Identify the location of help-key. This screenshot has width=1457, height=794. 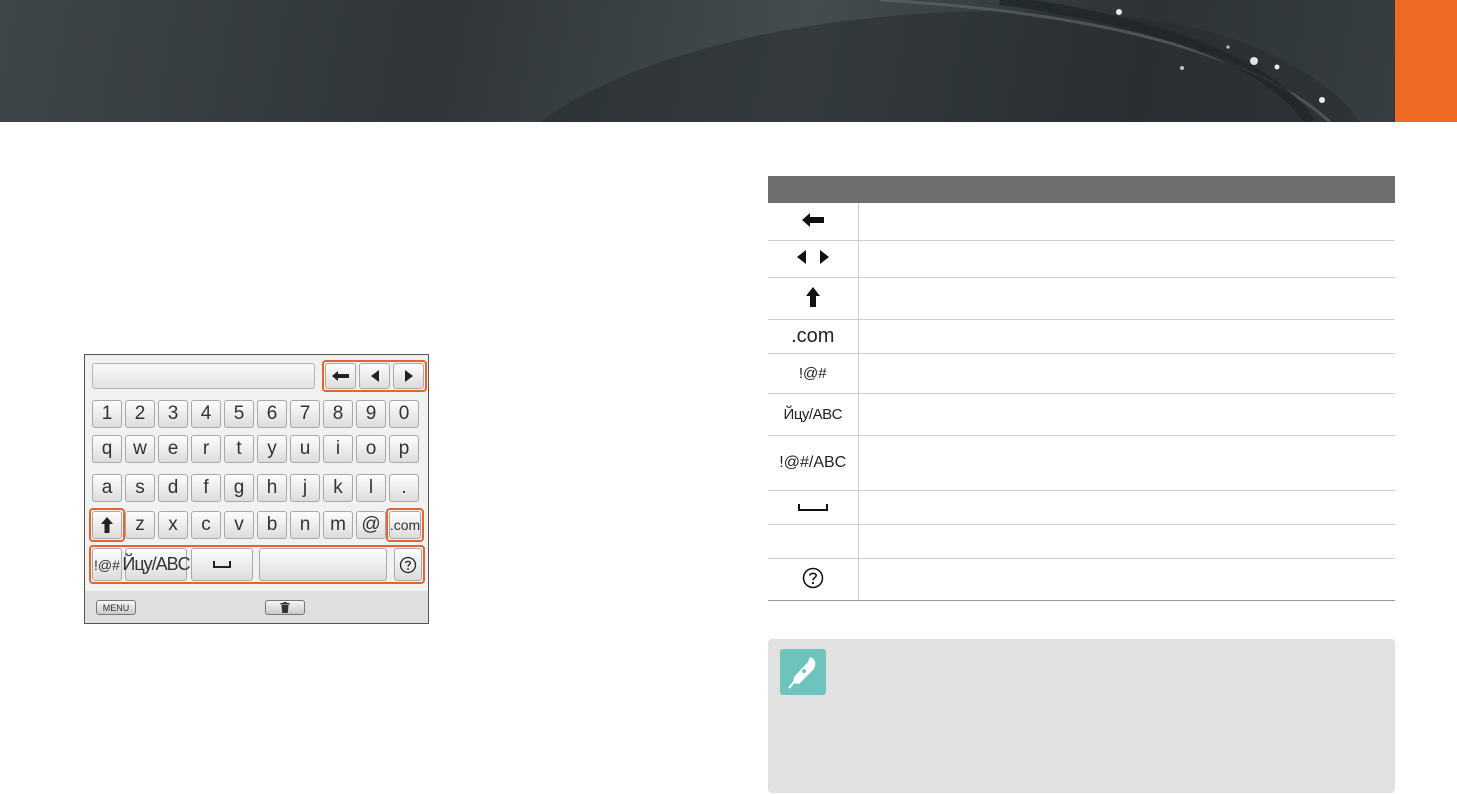
(408, 564).